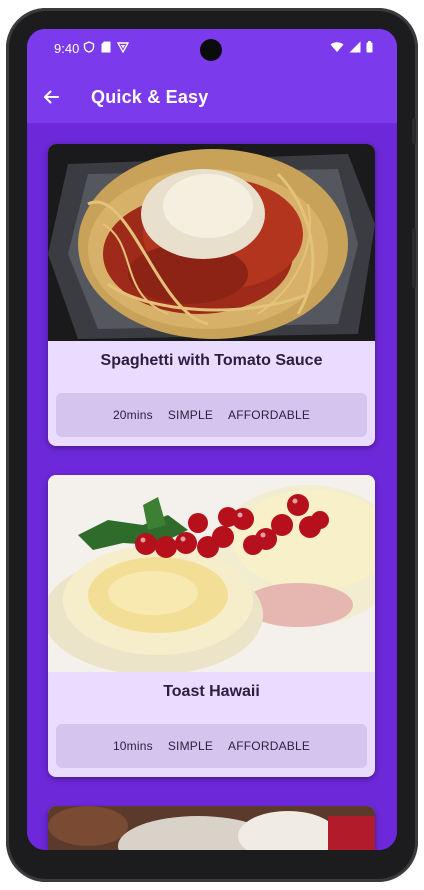 The image size is (424, 890). I want to click on meal-meta-bar: 10mins SIMPLE AFFORDABLE, so click(211, 746).